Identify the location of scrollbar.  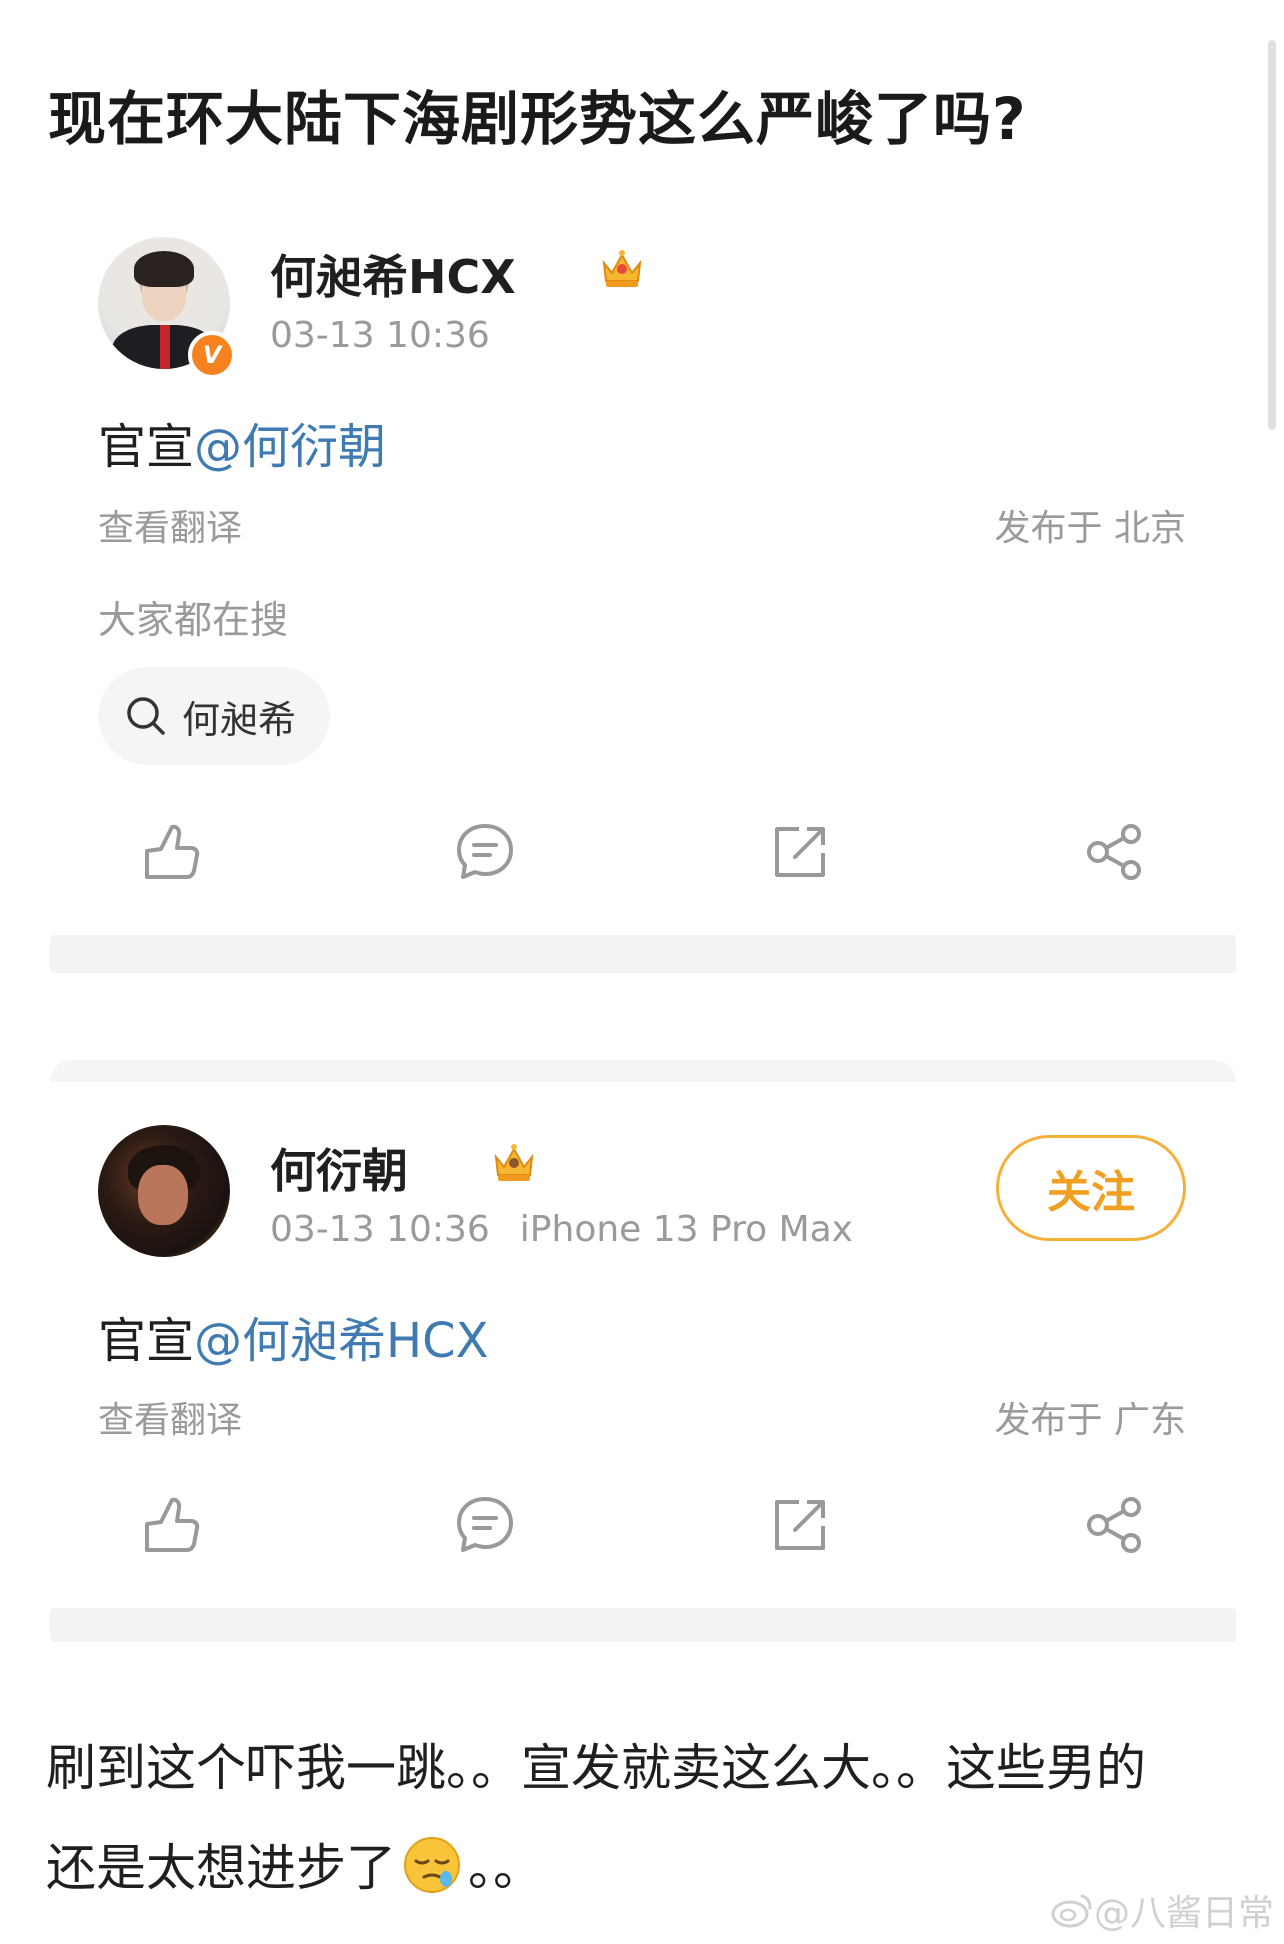
(1272, 235).